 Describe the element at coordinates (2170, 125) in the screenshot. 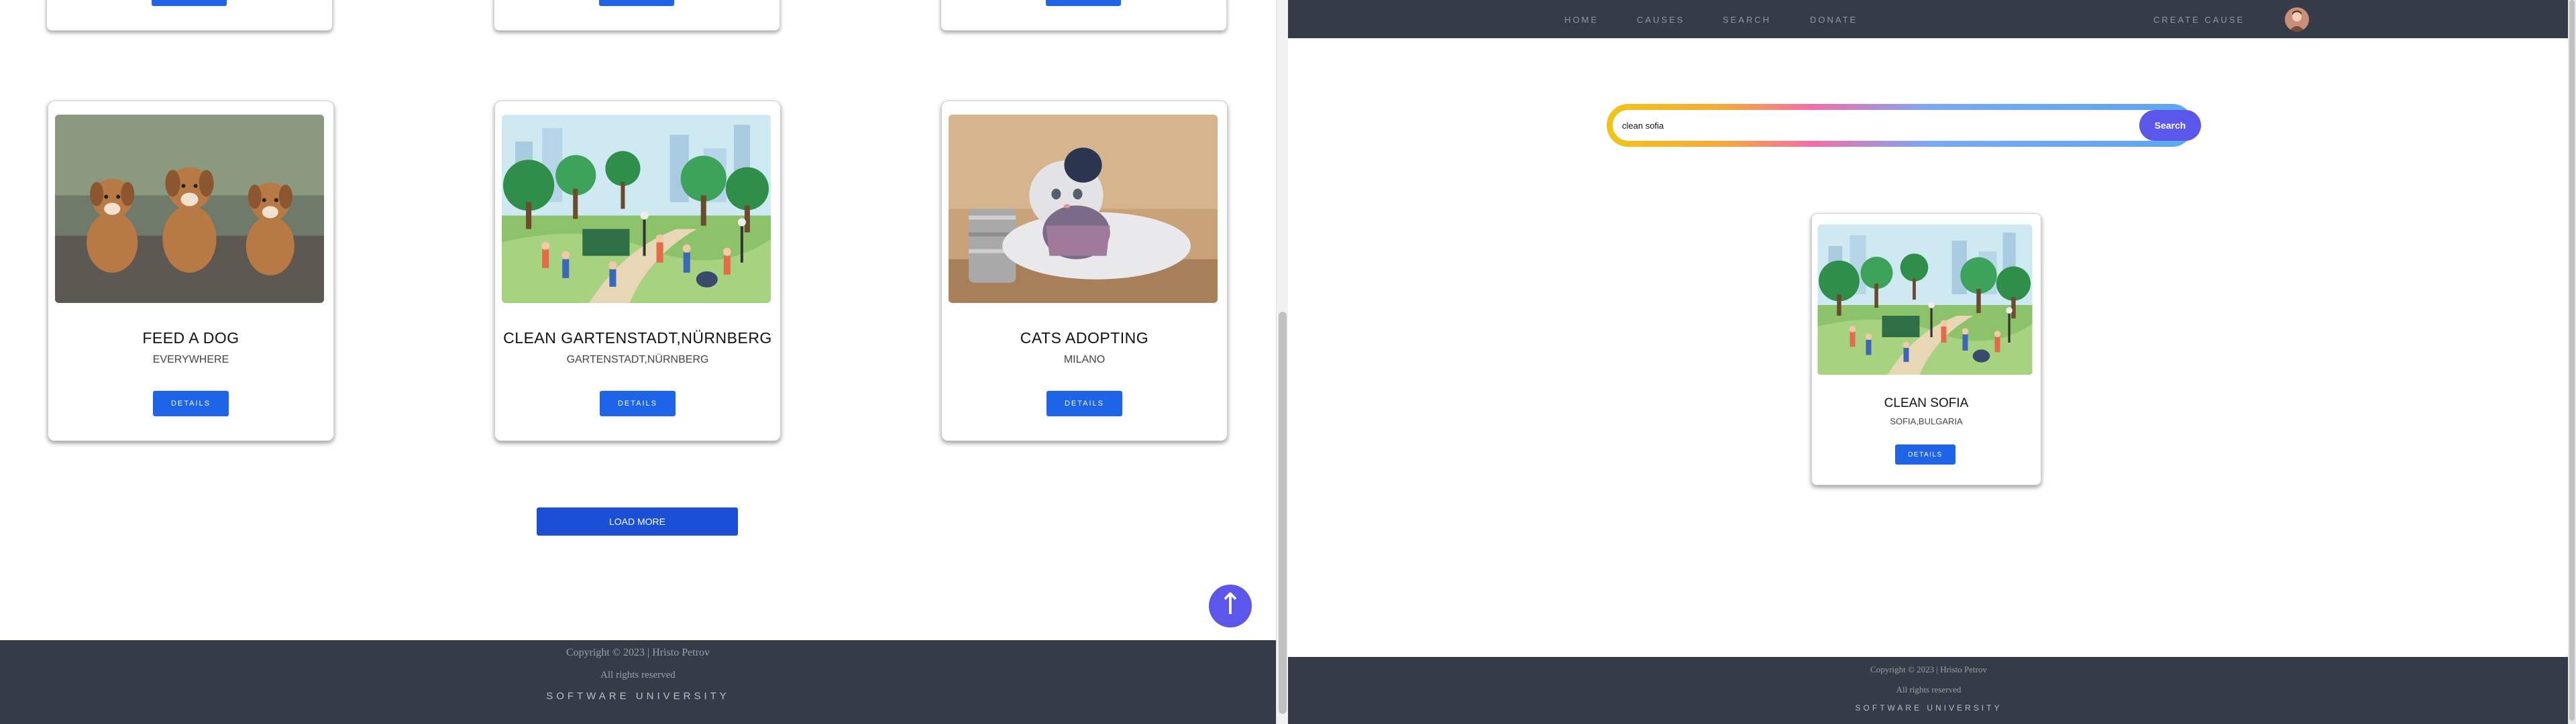

I see `search-button: Search` at that location.